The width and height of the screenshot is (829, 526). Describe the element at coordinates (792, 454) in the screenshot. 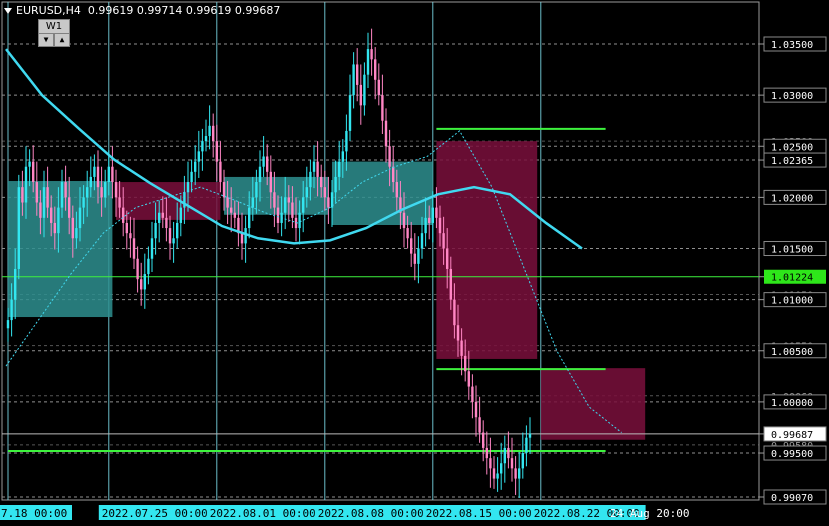

I see `price-tick-label: 0.99500` at that location.